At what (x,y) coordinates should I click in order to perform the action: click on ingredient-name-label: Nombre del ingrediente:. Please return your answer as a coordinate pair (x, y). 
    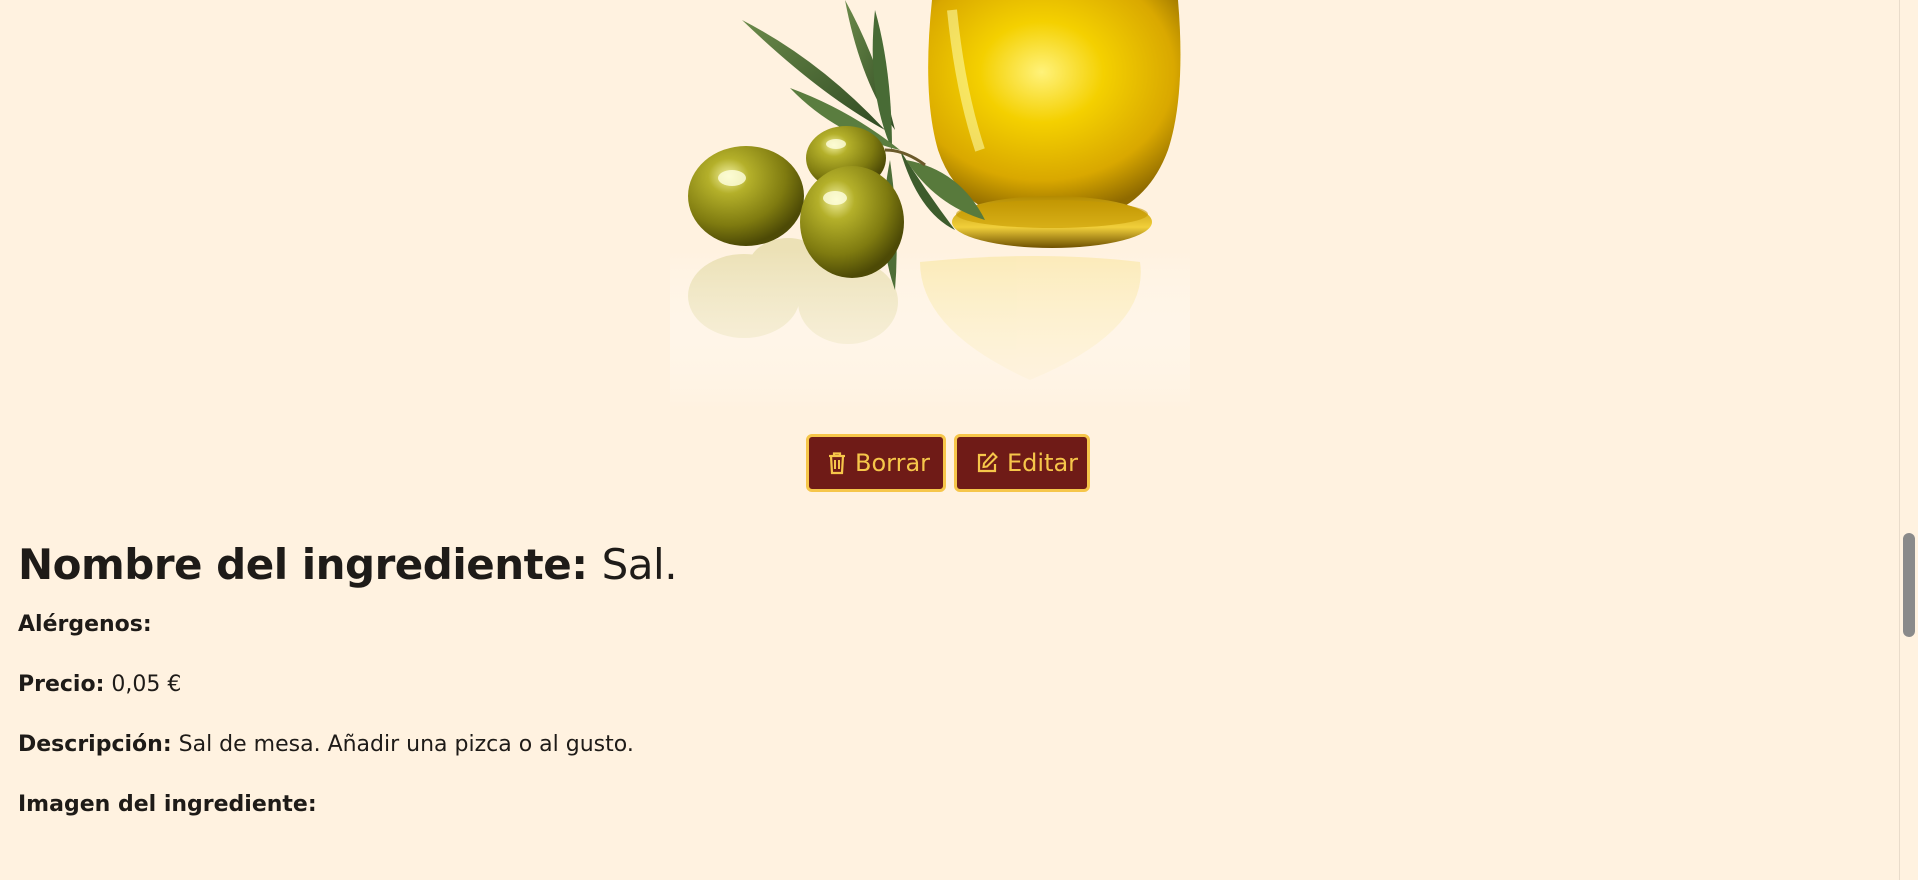
    Looking at the image, I should click on (303, 564).